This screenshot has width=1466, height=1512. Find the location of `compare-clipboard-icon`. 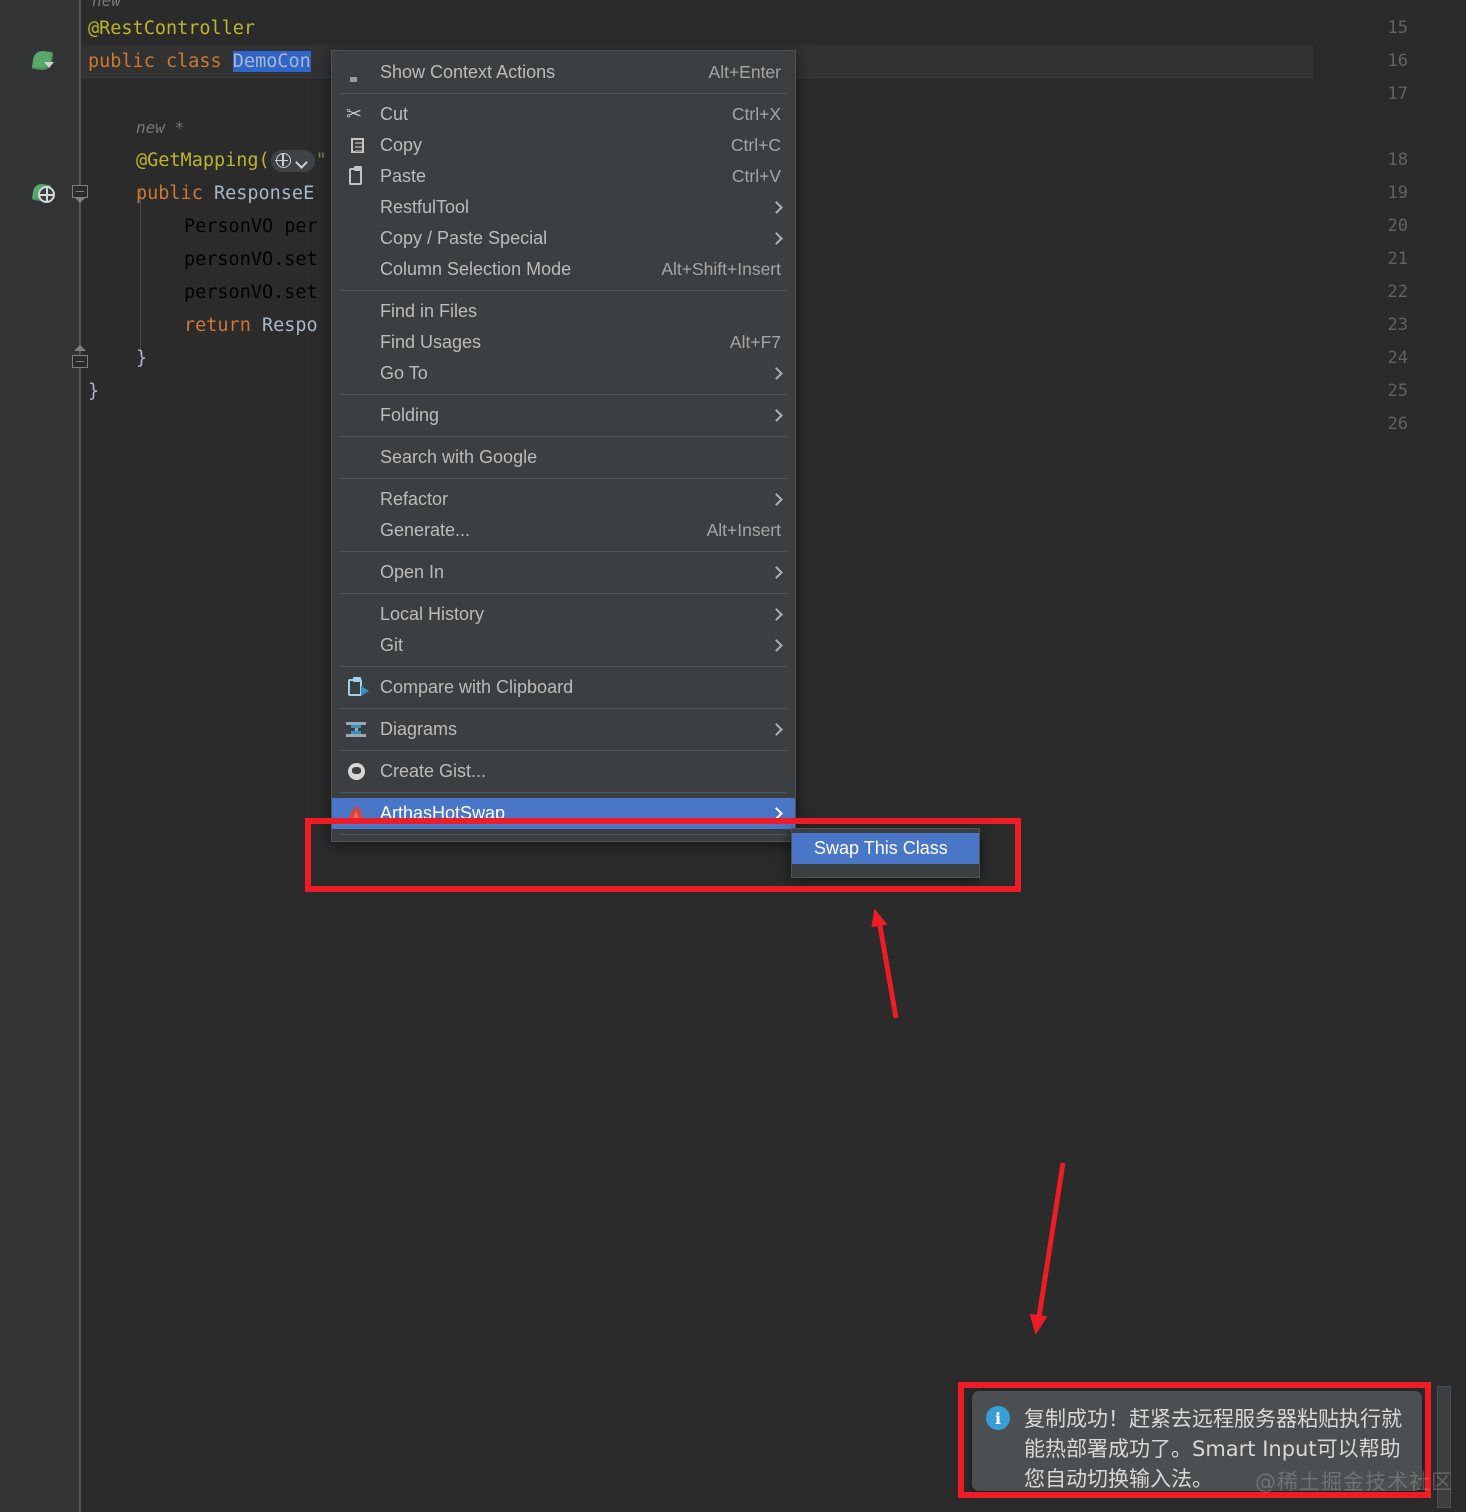

compare-clipboard-icon is located at coordinates (363, 686).